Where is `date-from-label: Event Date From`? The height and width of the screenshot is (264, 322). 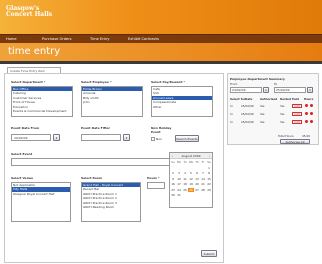 date-from-label: Event Date From is located at coordinates (25, 128).